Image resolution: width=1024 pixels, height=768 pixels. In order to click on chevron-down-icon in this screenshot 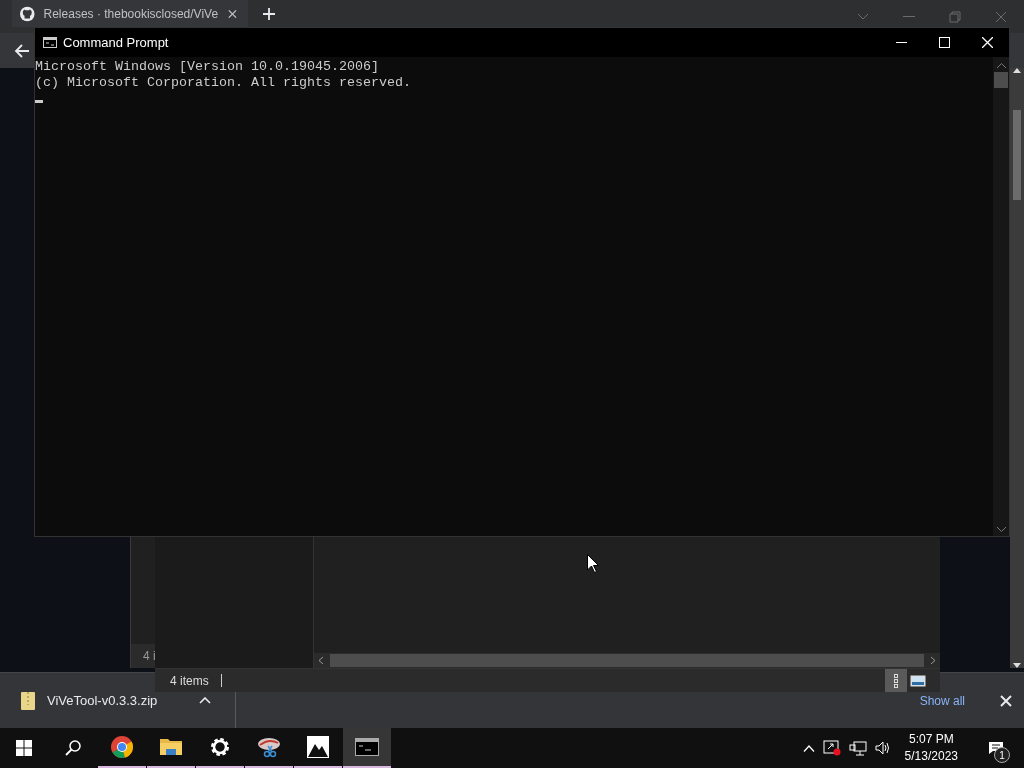, I will do `click(863, 16)`.